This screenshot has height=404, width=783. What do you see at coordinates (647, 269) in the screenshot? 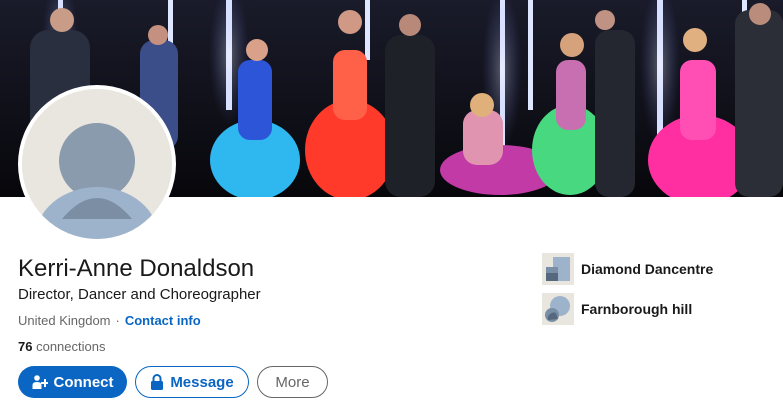
I see `company-name: Diamond Dancentre` at bounding box center [647, 269].